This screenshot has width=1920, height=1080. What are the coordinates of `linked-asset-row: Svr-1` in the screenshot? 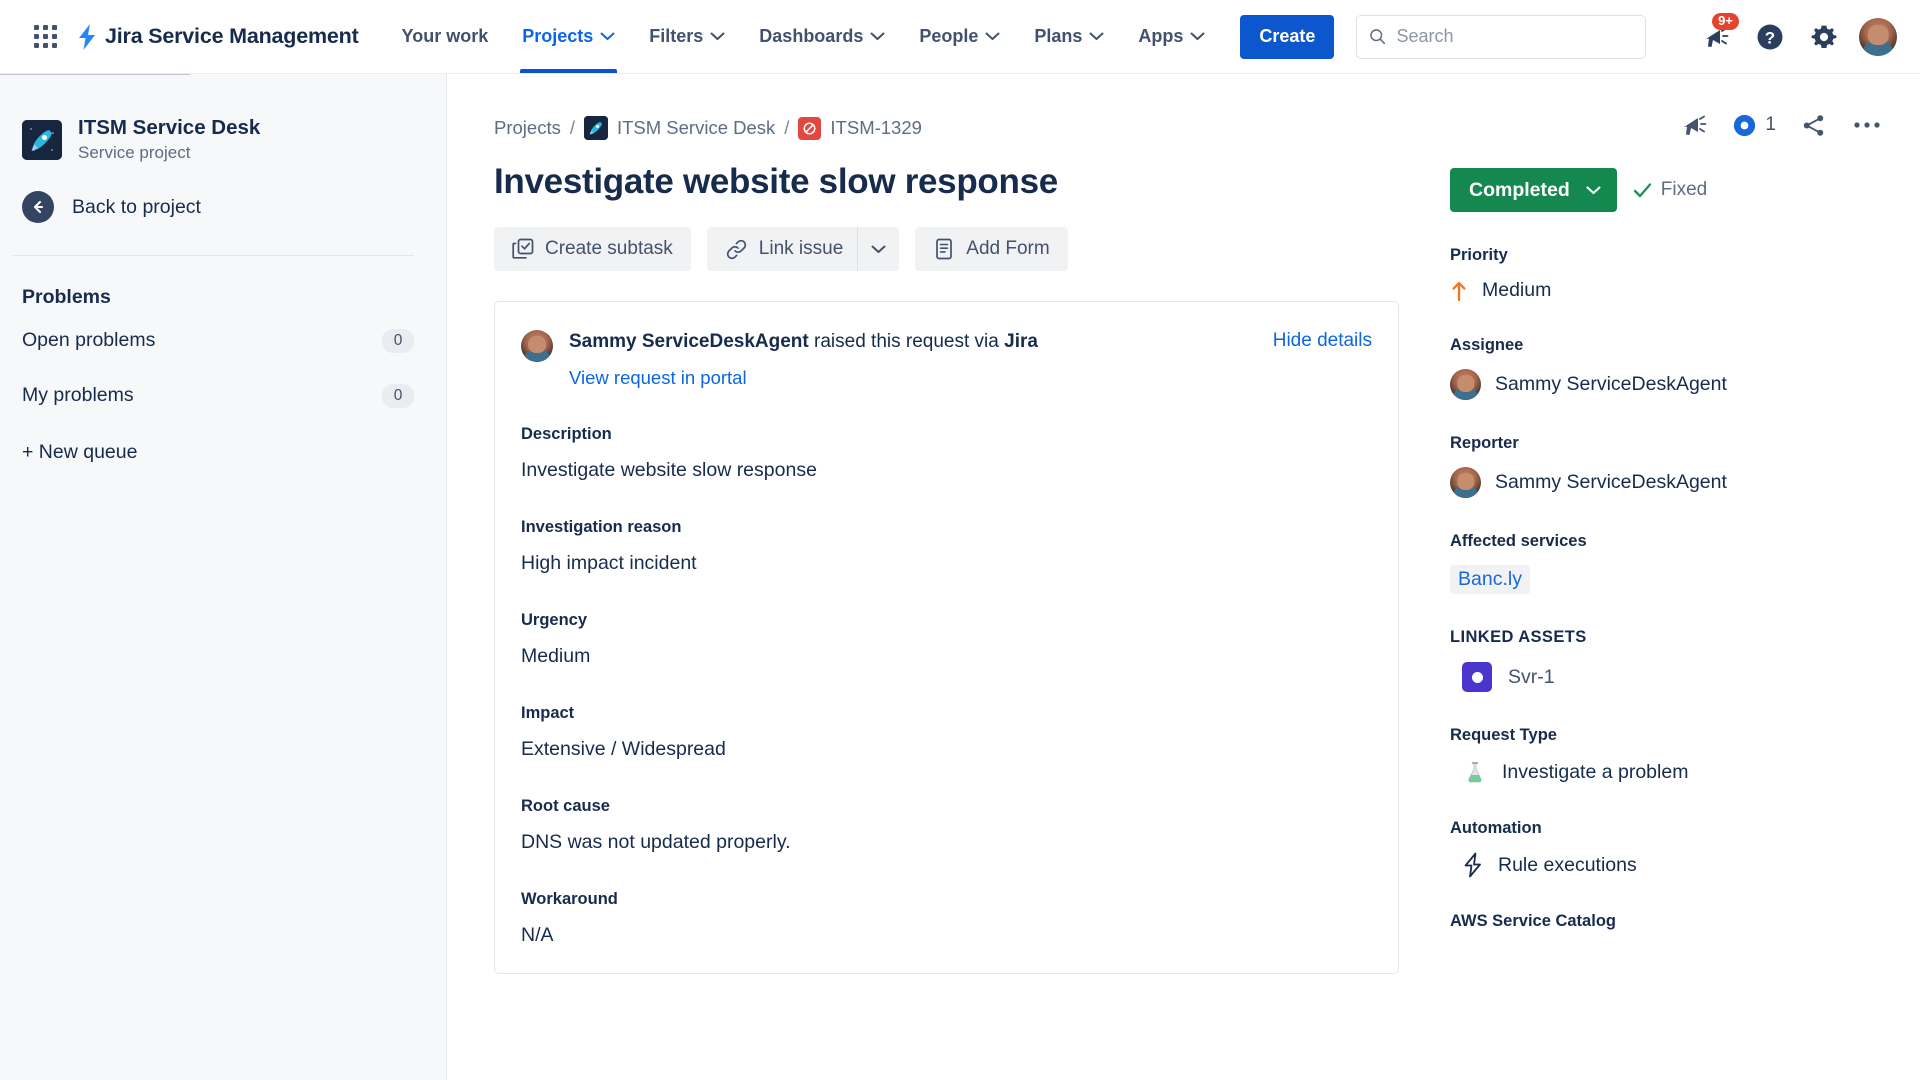 It's located at (1685, 677).